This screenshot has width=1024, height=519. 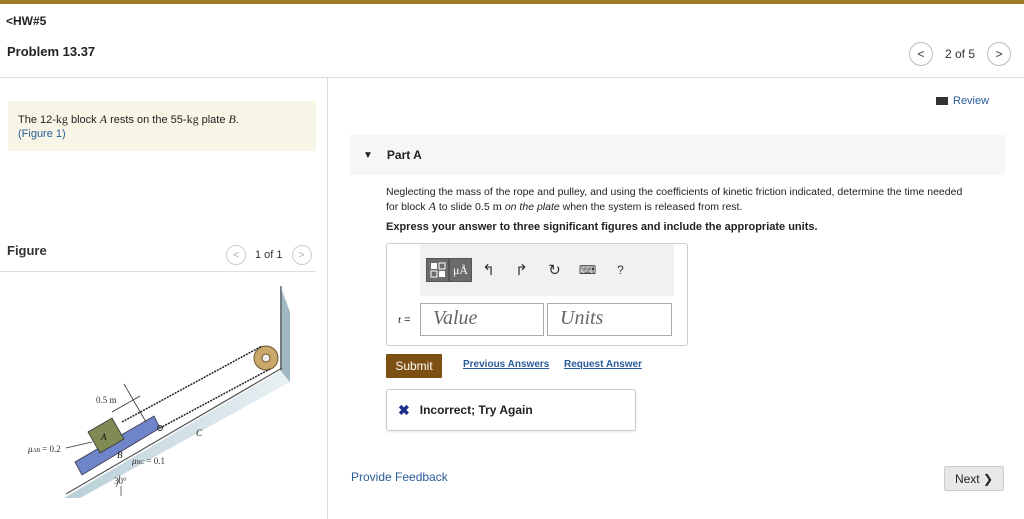 I want to click on page-title: Problem 13.37, so click(x=51, y=51).